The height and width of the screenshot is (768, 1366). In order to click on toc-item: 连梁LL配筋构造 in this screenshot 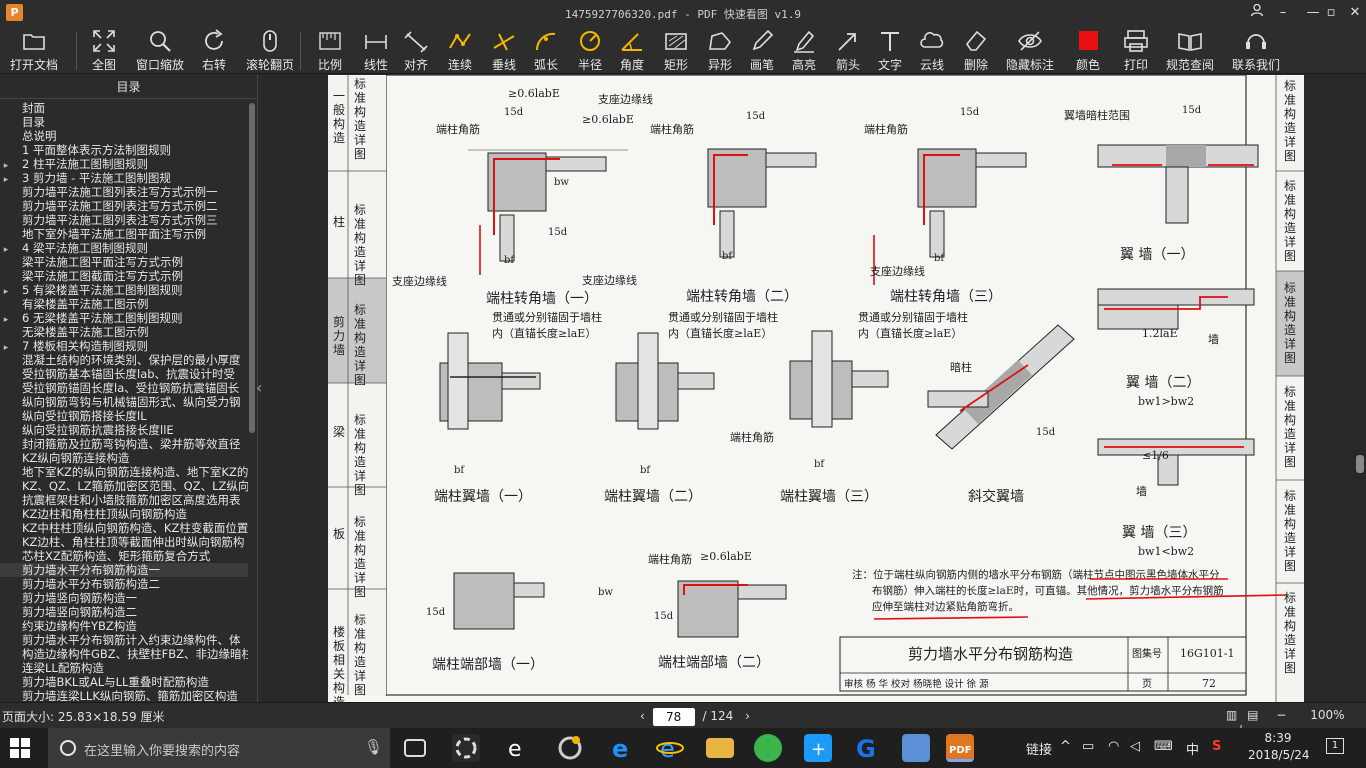, I will do `click(124, 668)`.